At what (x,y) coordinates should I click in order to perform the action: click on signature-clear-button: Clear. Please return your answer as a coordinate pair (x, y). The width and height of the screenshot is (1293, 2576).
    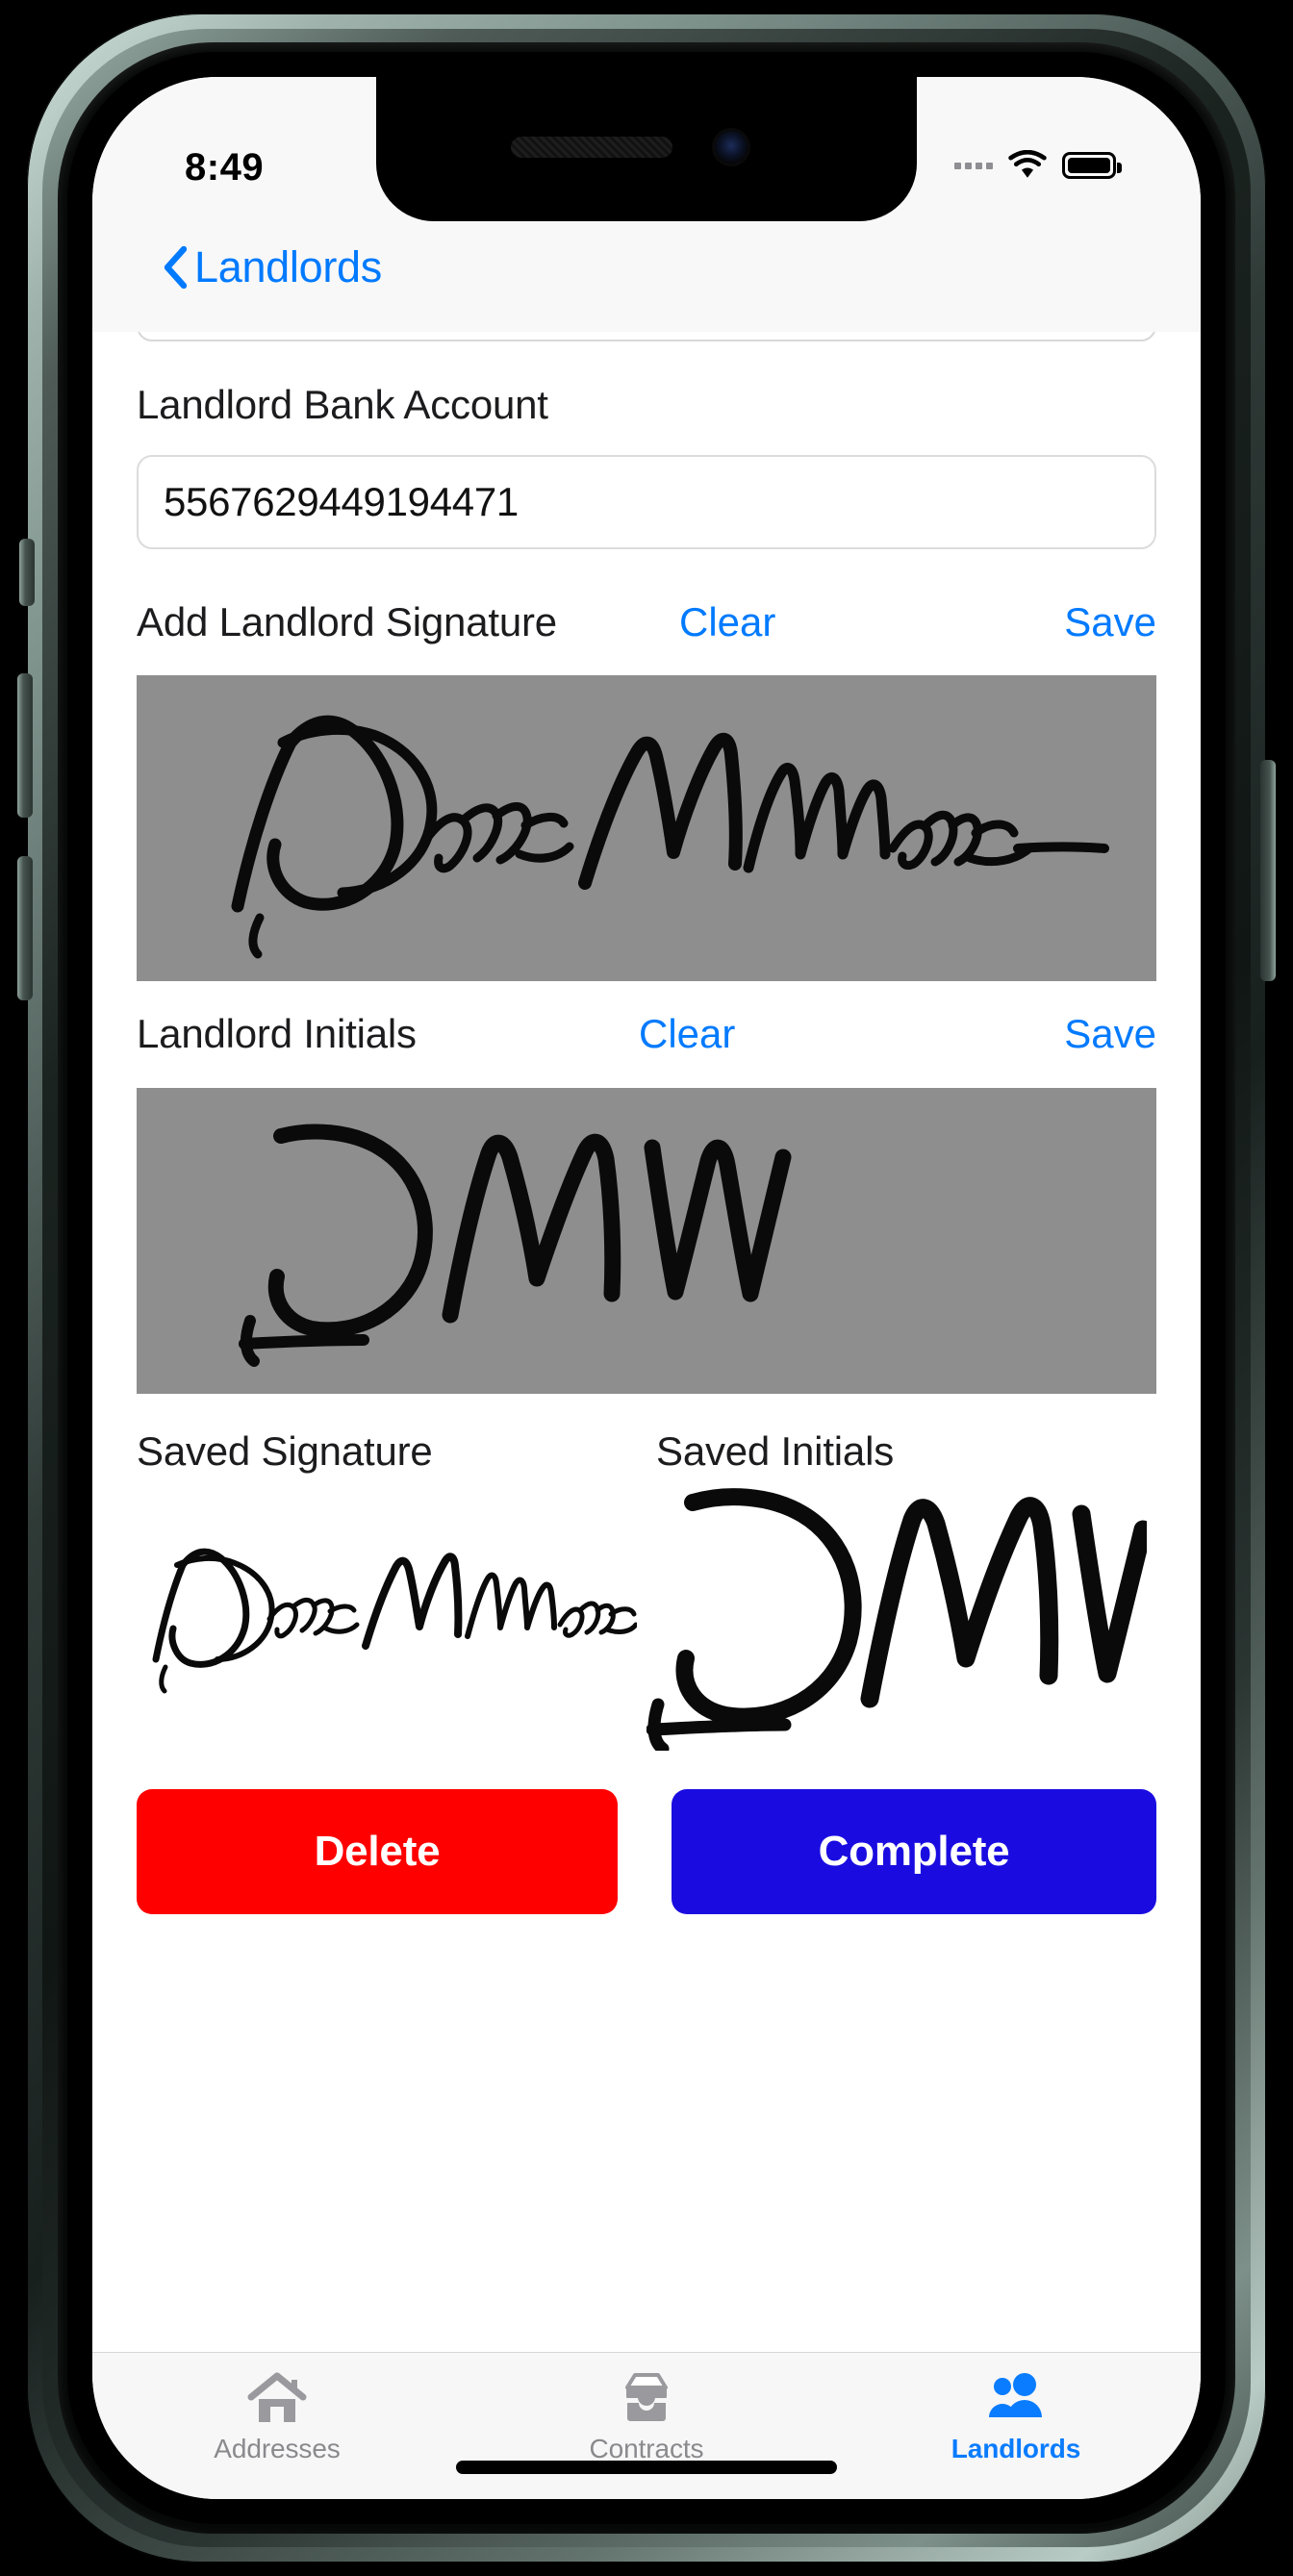
    Looking at the image, I should click on (727, 622).